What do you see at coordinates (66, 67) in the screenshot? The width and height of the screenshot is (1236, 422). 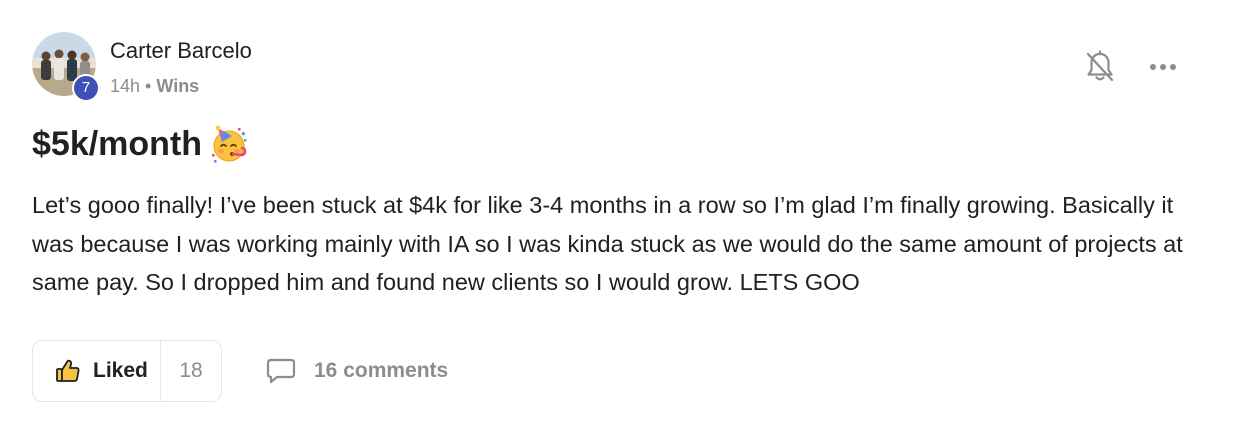 I see `author-avatar-wrapper: 7` at bounding box center [66, 67].